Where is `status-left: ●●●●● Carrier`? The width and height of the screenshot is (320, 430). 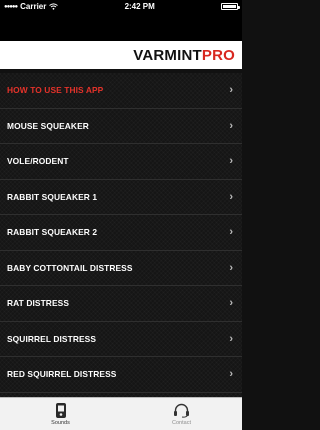
status-left: ●●●●● Carrier is located at coordinates (31, 6).